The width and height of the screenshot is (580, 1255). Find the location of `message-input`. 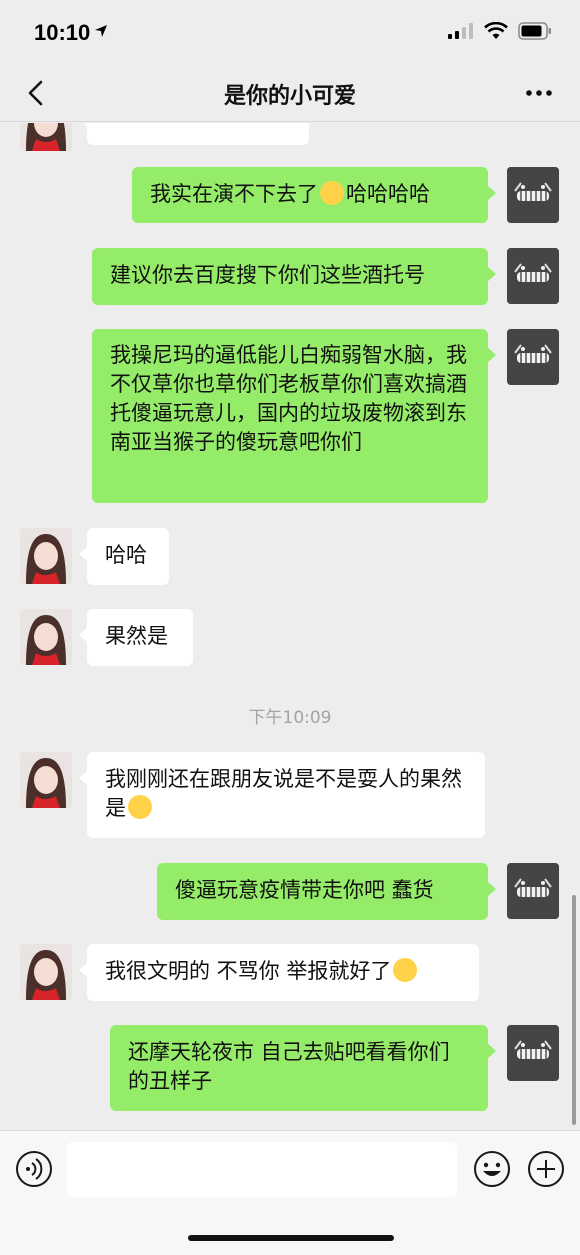

message-input is located at coordinates (262, 1169).